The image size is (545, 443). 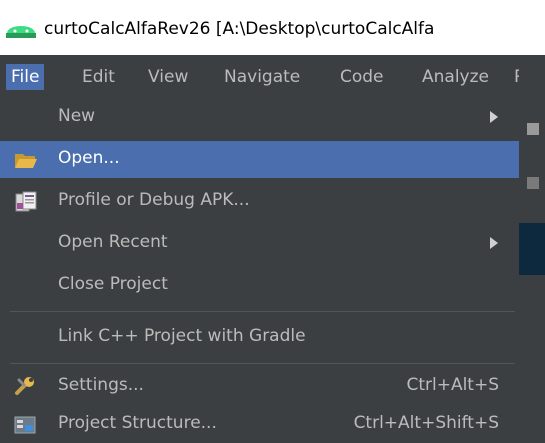 What do you see at coordinates (452, 385) in the screenshot?
I see `menu-item-shortcut: Ctrl+Alt+S` at bounding box center [452, 385].